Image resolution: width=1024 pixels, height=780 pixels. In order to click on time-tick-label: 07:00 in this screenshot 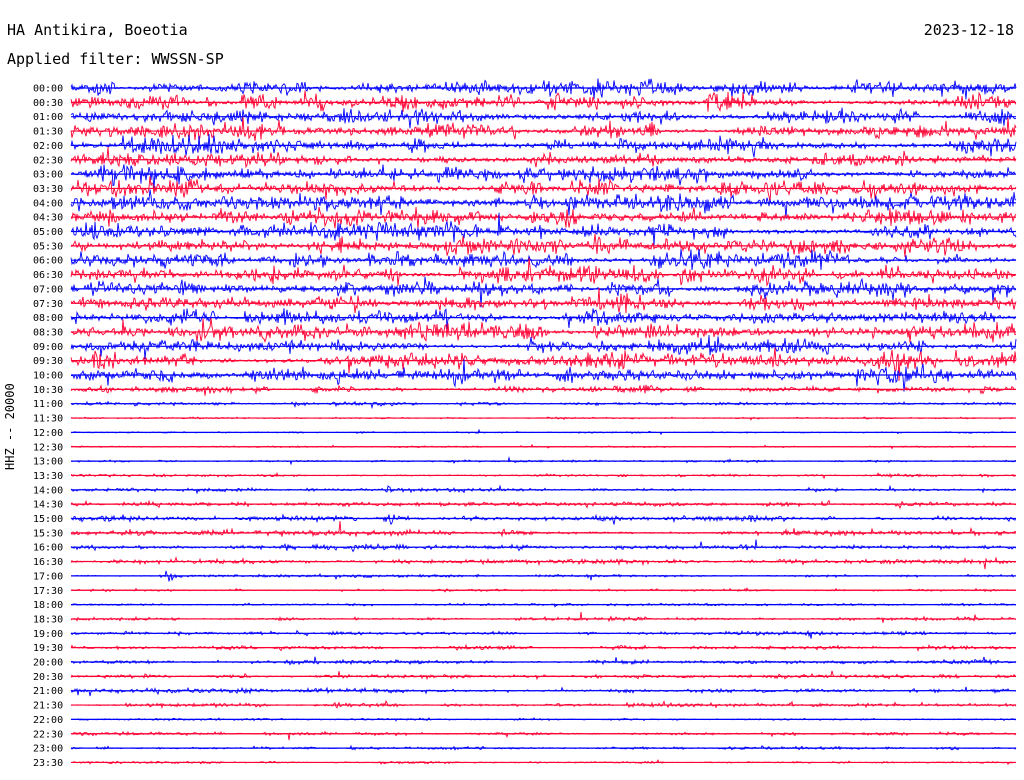, I will do `click(48, 289)`.